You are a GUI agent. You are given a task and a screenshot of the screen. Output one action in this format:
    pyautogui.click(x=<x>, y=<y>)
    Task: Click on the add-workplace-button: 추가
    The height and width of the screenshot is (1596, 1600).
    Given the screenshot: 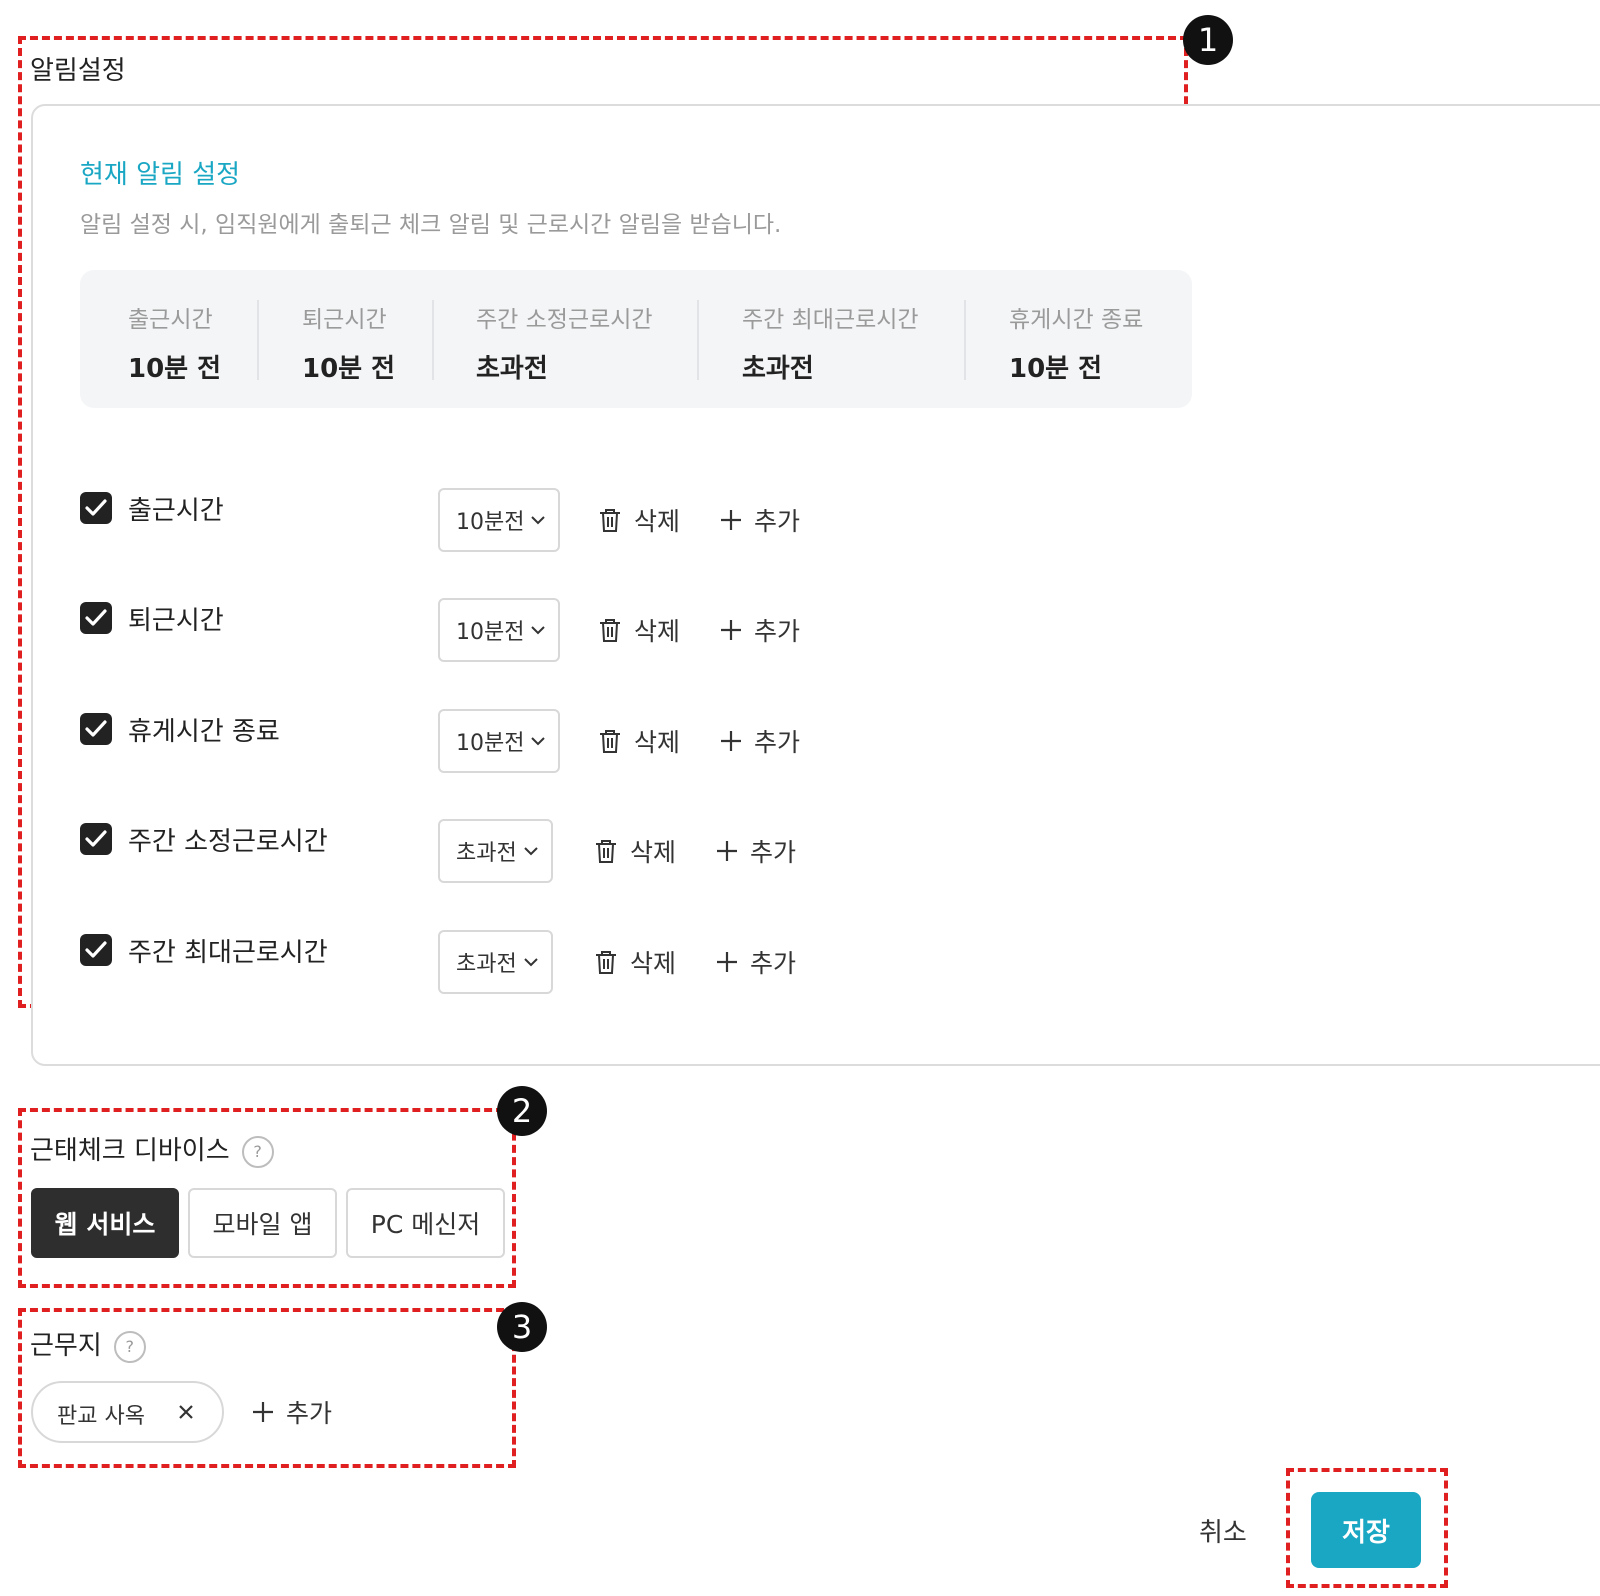 What is the action you would take?
    pyautogui.click(x=292, y=1412)
    